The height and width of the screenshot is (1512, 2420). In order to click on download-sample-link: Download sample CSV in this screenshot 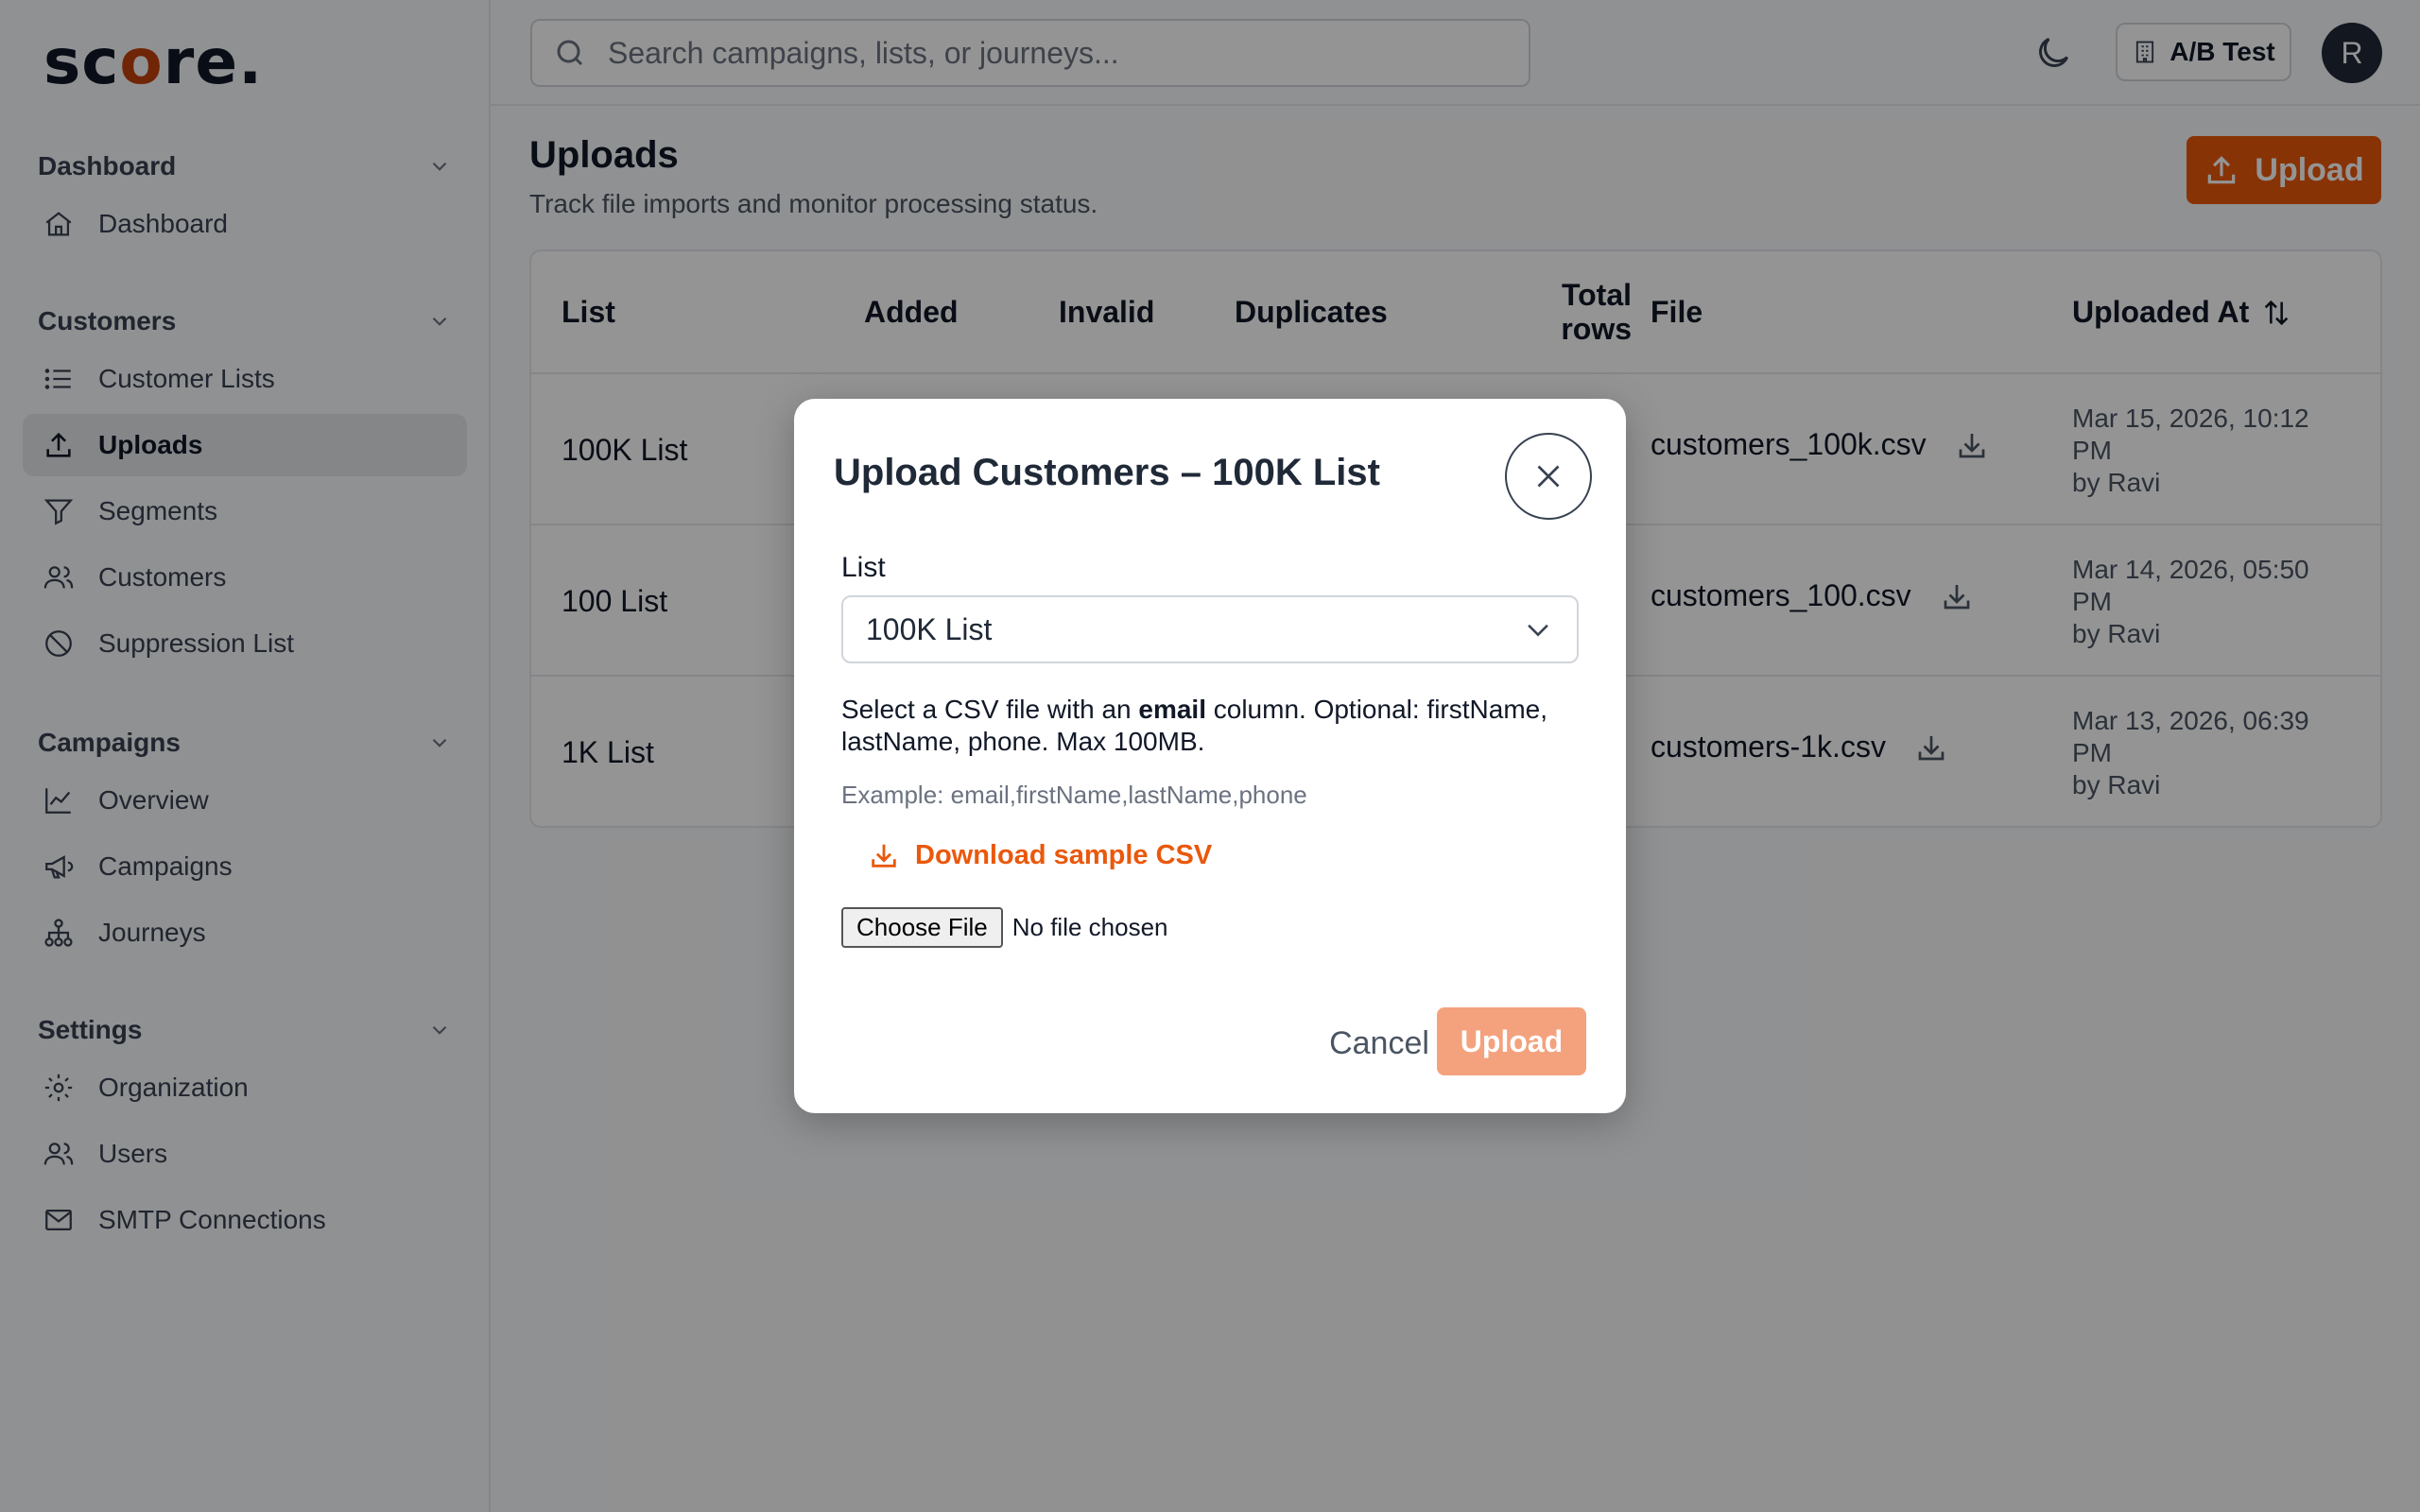, I will do `click(1040, 855)`.